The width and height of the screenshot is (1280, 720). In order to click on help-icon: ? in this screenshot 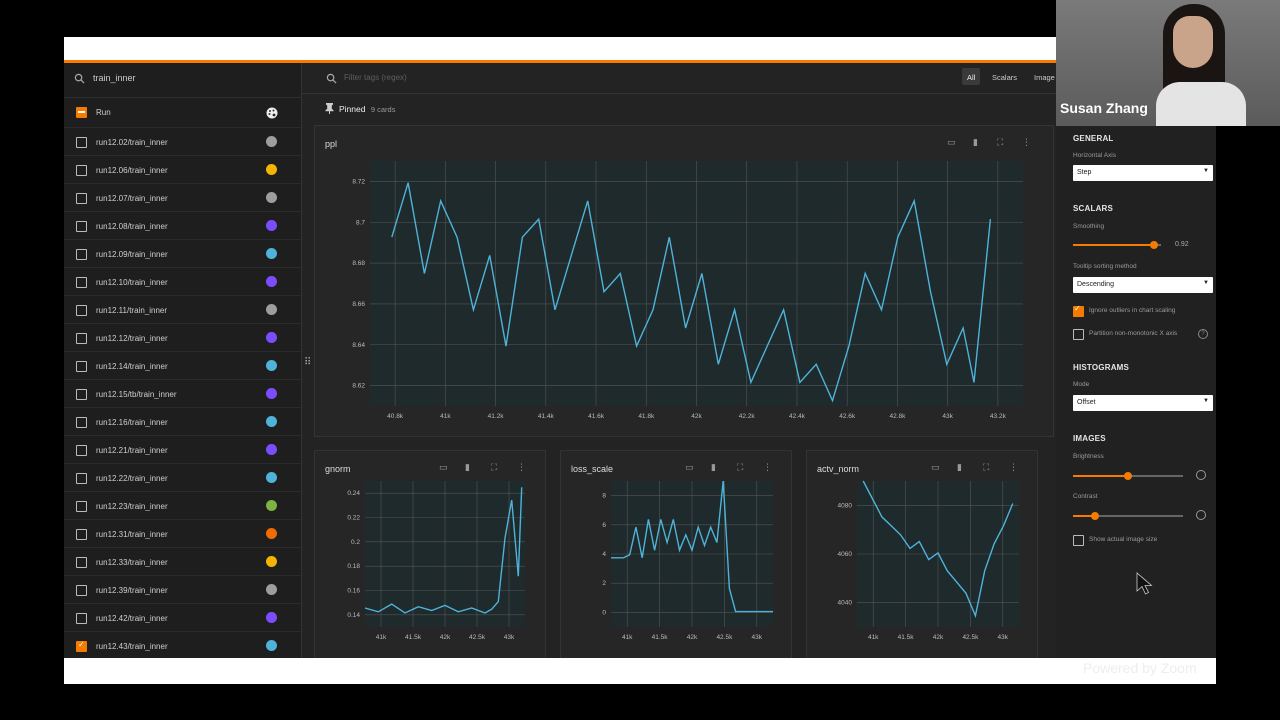, I will do `click(1203, 334)`.